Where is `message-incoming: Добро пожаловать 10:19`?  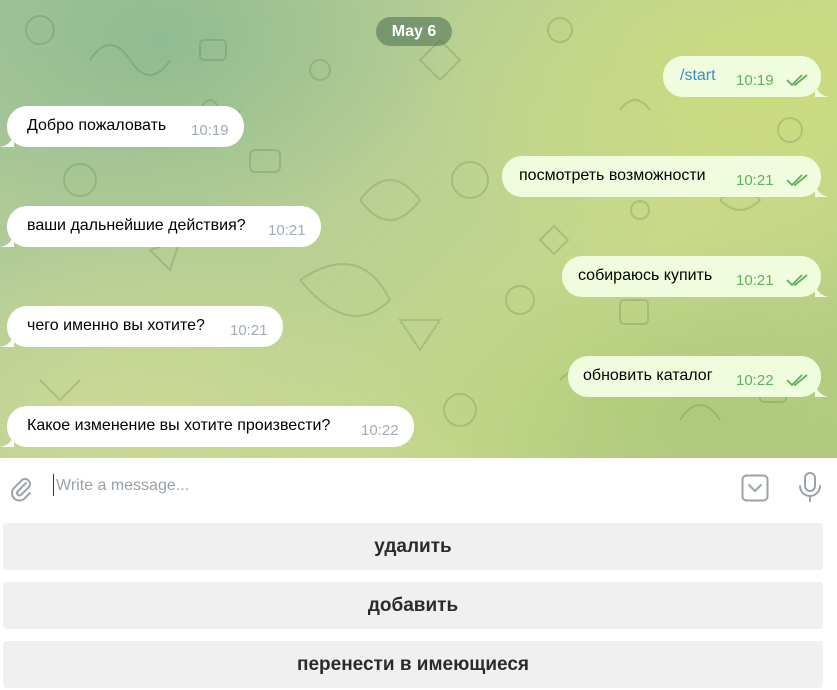
message-incoming: Добро пожаловать 10:19 is located at coordinates (125, 126).